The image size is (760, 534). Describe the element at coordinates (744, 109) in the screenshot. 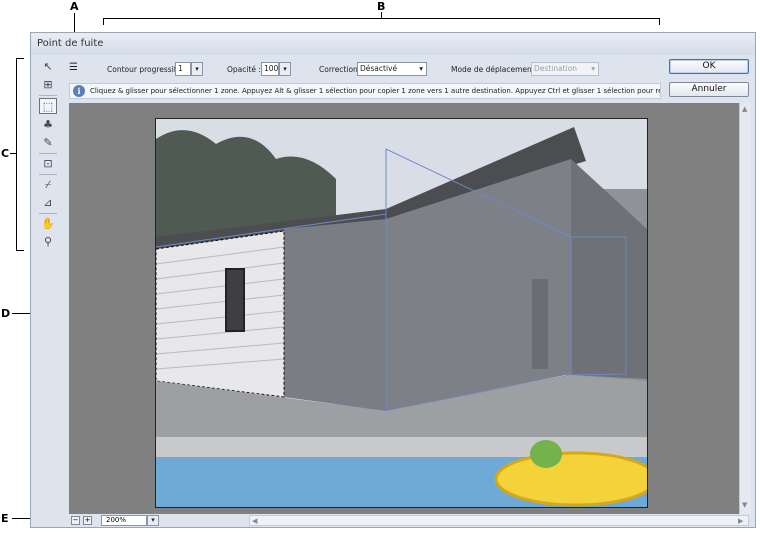

I see `scroll-up-icon: ▲` at that location.